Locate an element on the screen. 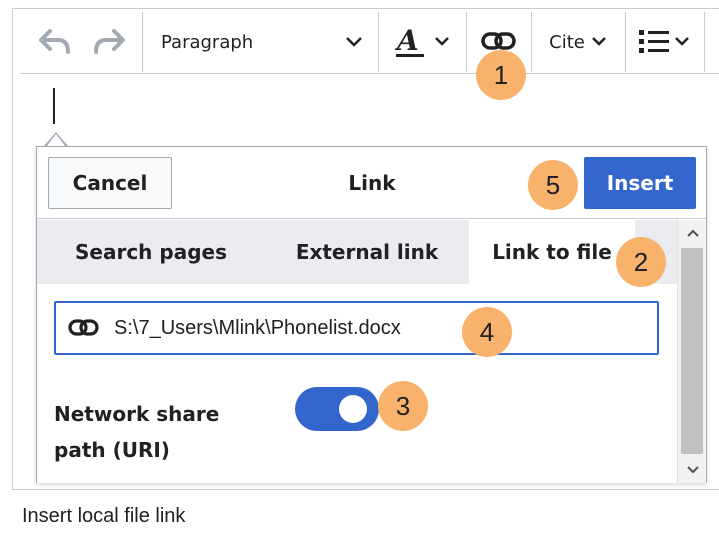  undo-button is located at coordinates (55, 42).